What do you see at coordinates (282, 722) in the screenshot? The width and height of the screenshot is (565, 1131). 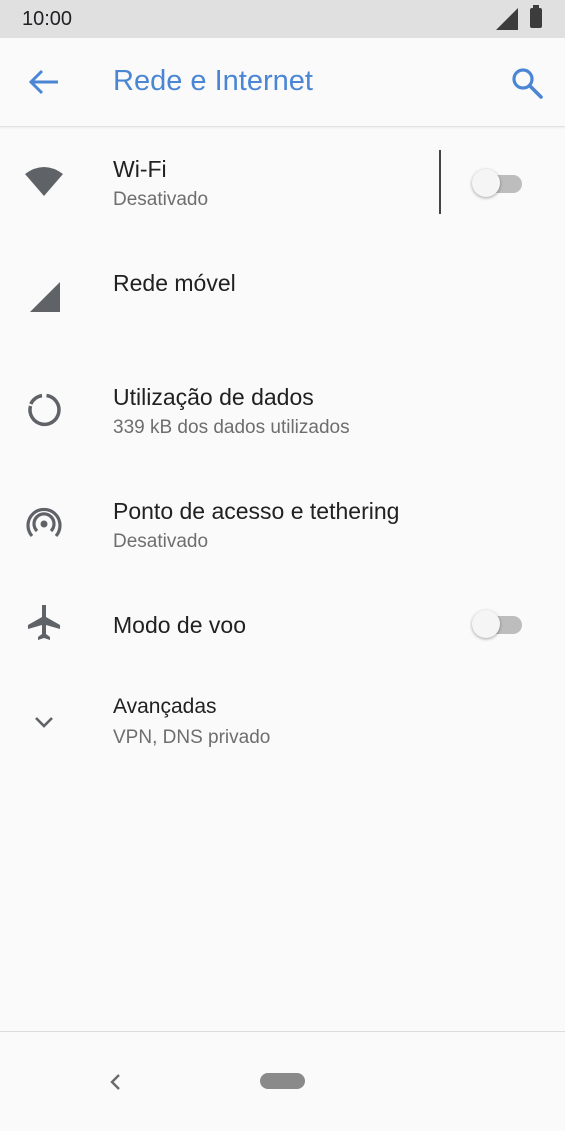 I see `list-item-advanced: Avançadas VPN, DNS privado` at bounding box center [282, 722].